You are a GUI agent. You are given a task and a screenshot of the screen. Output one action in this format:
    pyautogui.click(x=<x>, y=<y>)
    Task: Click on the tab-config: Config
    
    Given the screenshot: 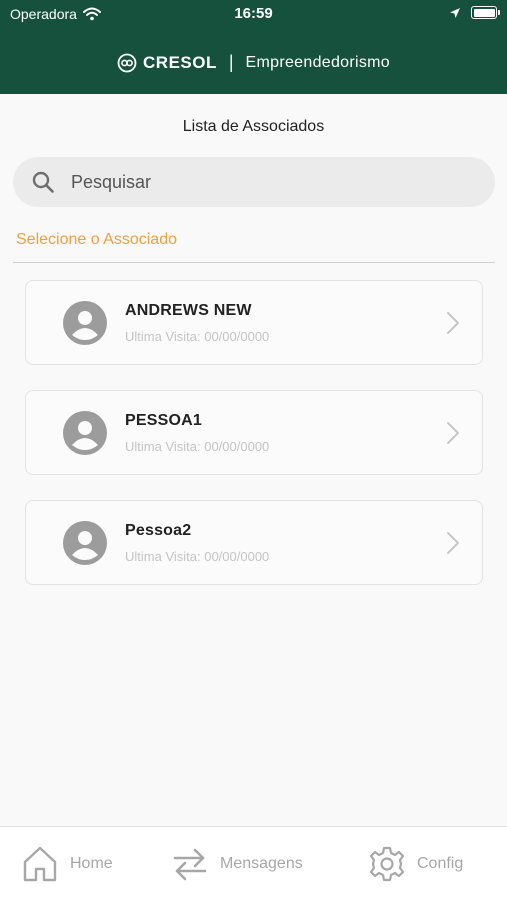 What is the action you would take?
    pyautogui.click(x=416, y=864)
    